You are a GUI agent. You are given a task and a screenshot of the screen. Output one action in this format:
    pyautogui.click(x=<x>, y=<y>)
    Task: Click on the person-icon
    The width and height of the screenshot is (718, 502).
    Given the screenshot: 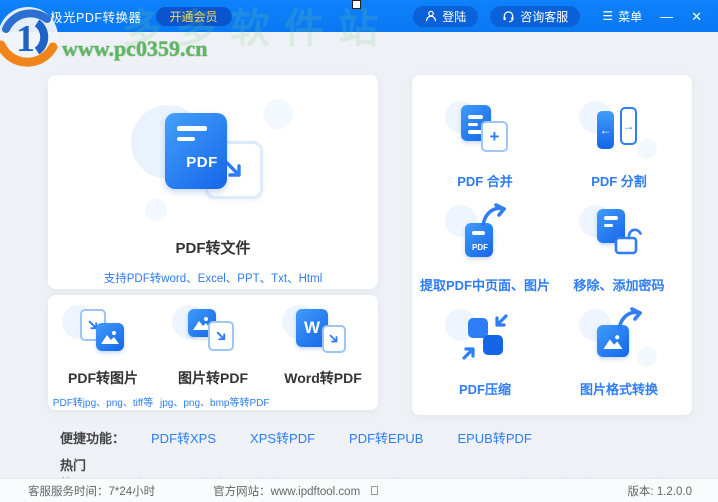 What is the action you would take?
    pyautogui.click(x=431, y=16)
    